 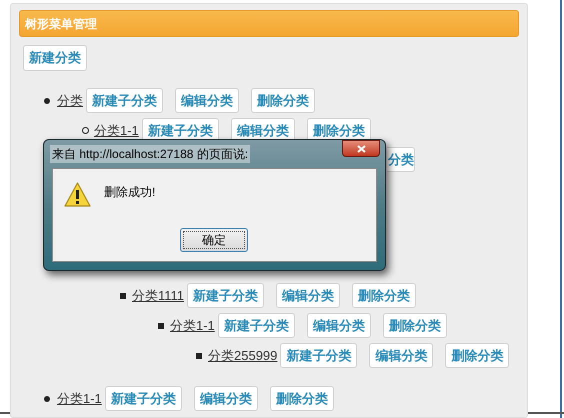 What do you see at coordinates (70, 100) in the screenshot?
I see `category-link: 分类` at bounding box center [70, 100].